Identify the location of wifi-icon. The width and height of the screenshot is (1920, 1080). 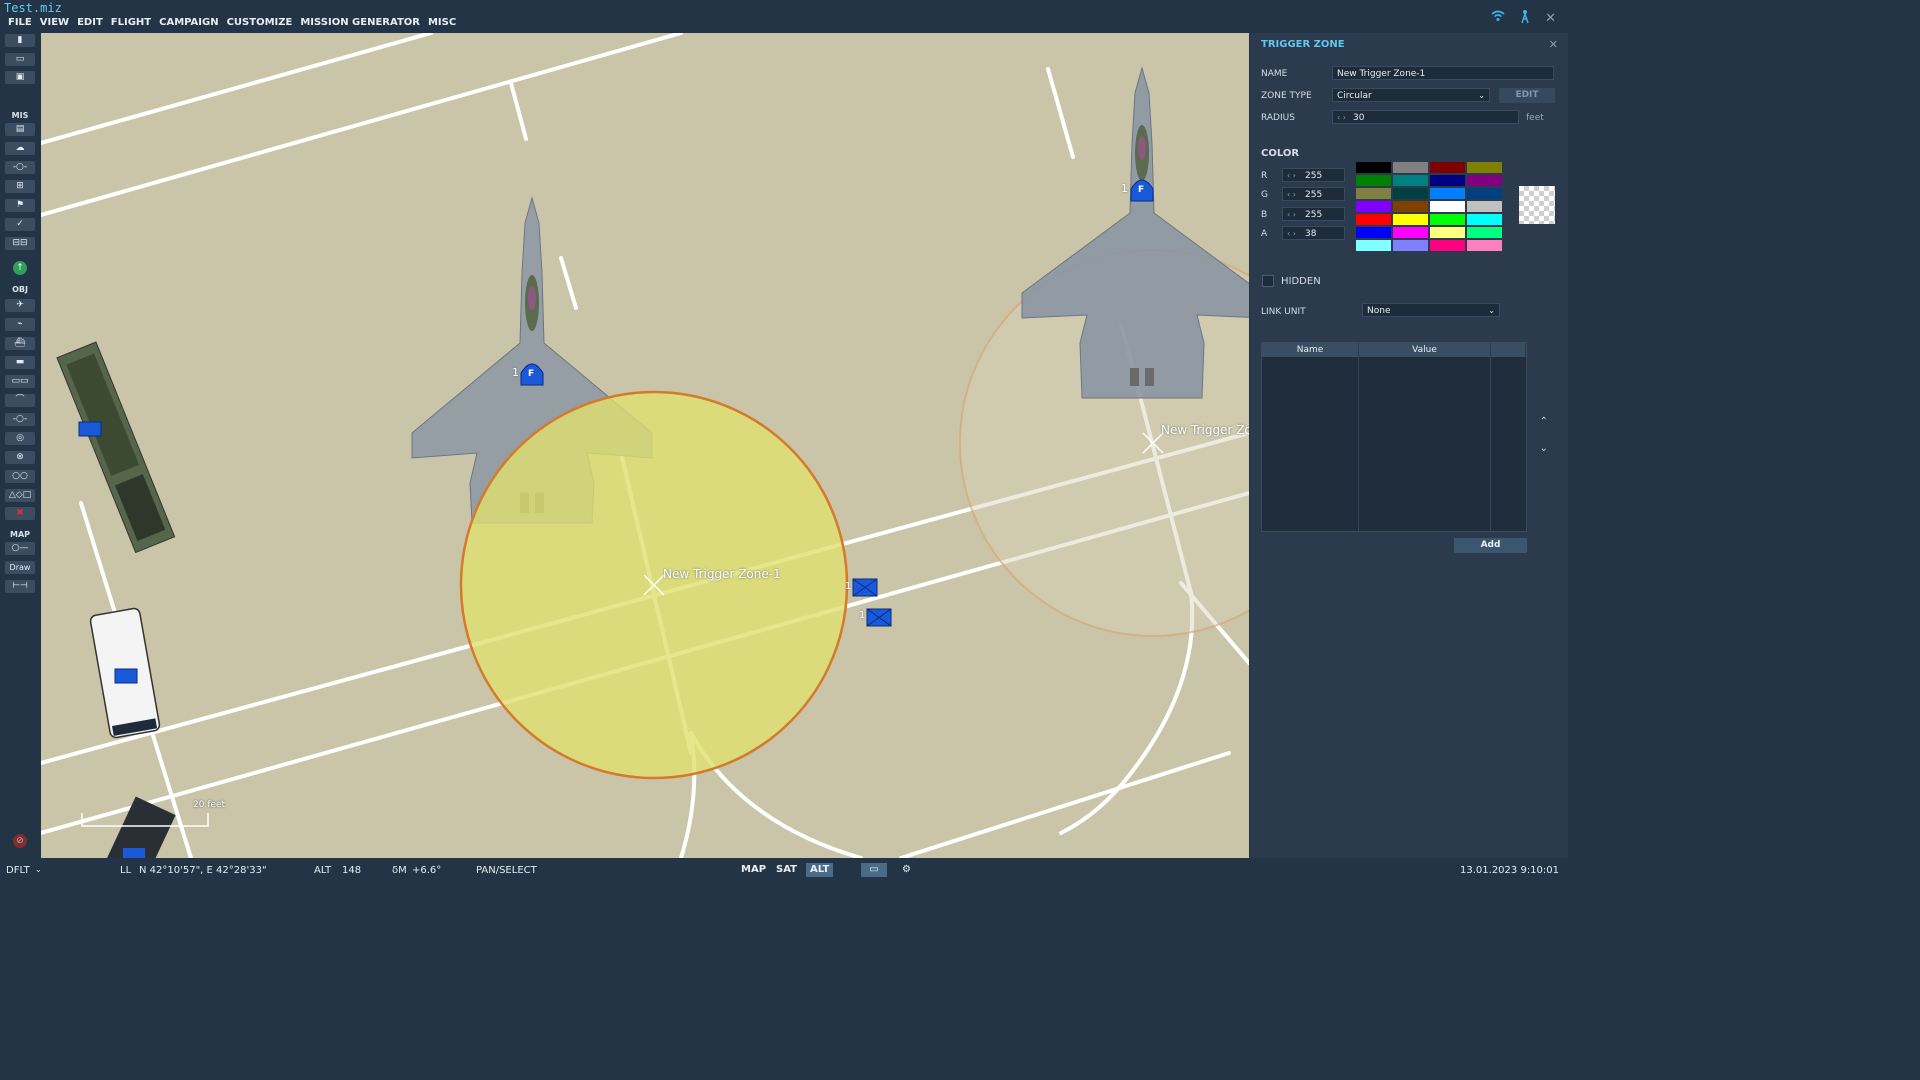
(1498, 18).